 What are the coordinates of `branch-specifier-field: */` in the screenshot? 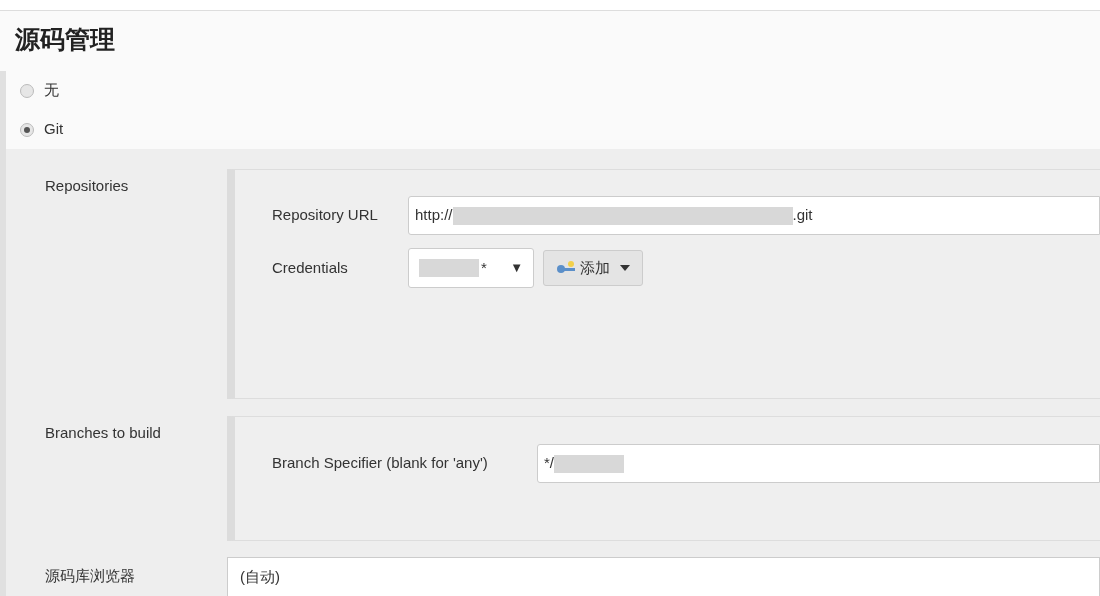 It's located at (818, 463).